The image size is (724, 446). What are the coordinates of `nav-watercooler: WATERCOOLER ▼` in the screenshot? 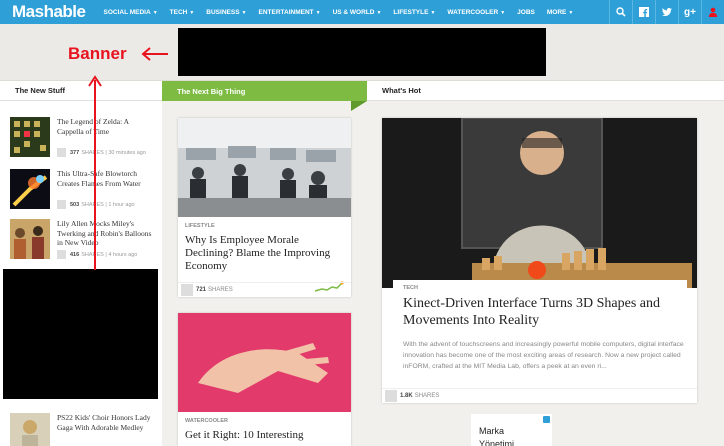 It's located at (476, 12).